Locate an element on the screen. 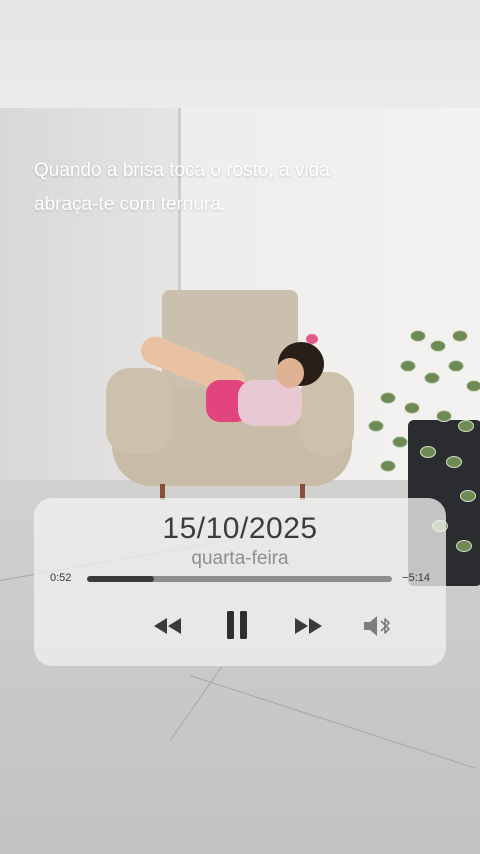  armchair-left-arm is located at coordinates (139, 411).